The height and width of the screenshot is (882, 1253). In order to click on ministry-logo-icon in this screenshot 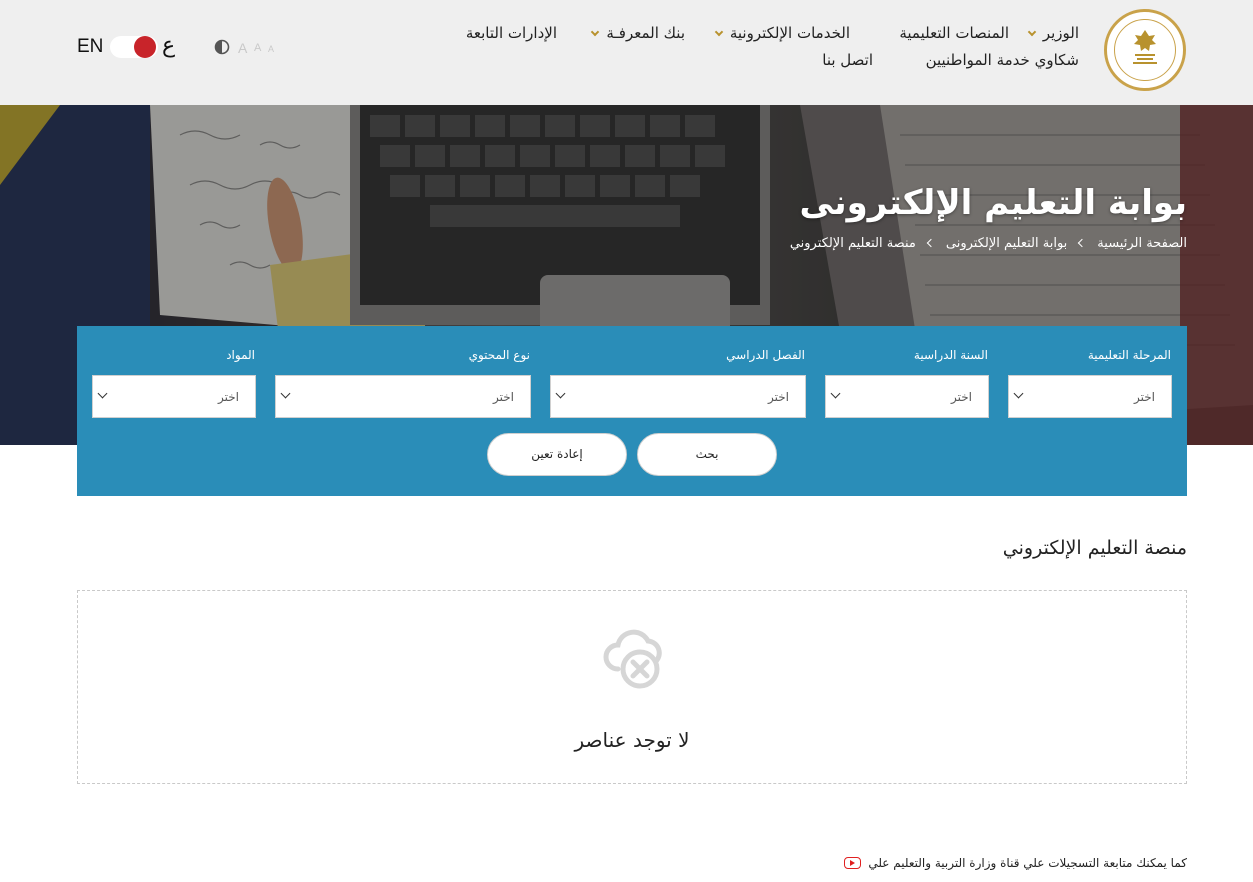, I will do `click(1145, 50)`.